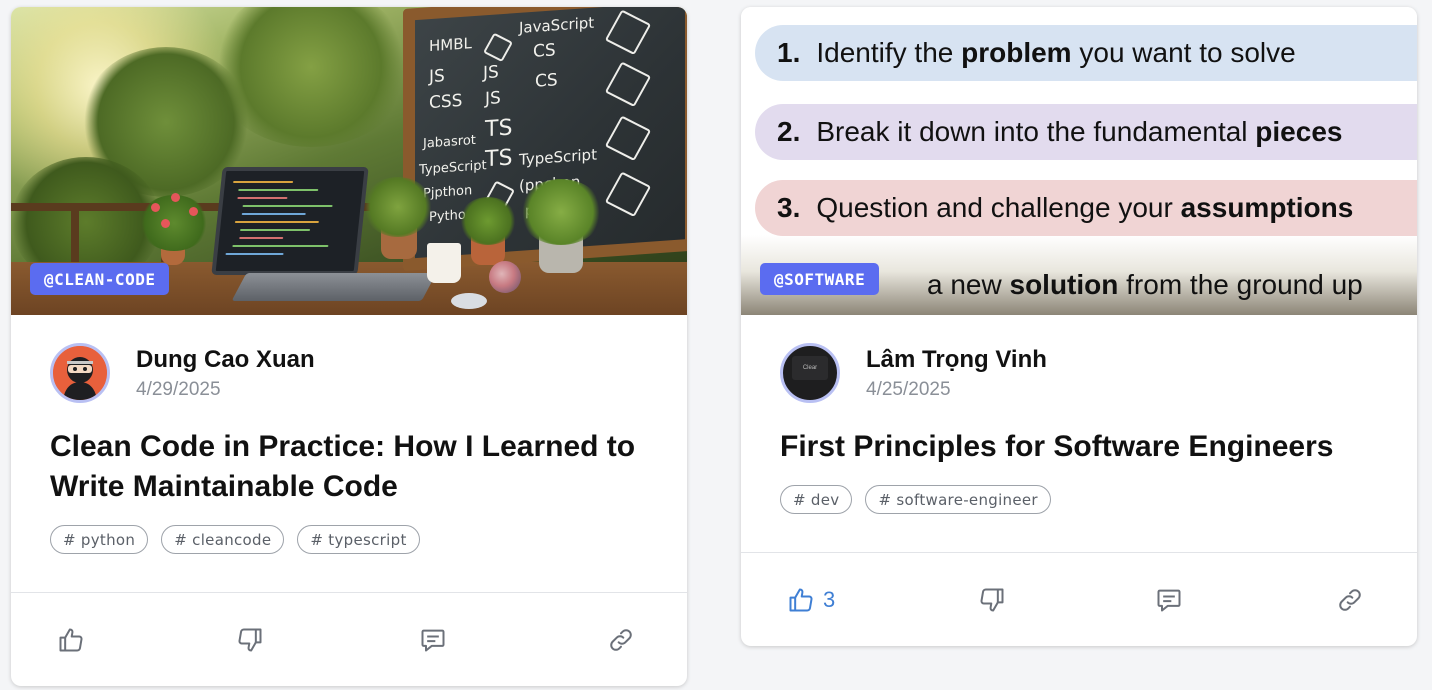 The image size is (1432, 690). What do you see at coordinates (446, 102) in the screenshot?
I see `chalk-text: CSS` at bounding box center [446, 102].